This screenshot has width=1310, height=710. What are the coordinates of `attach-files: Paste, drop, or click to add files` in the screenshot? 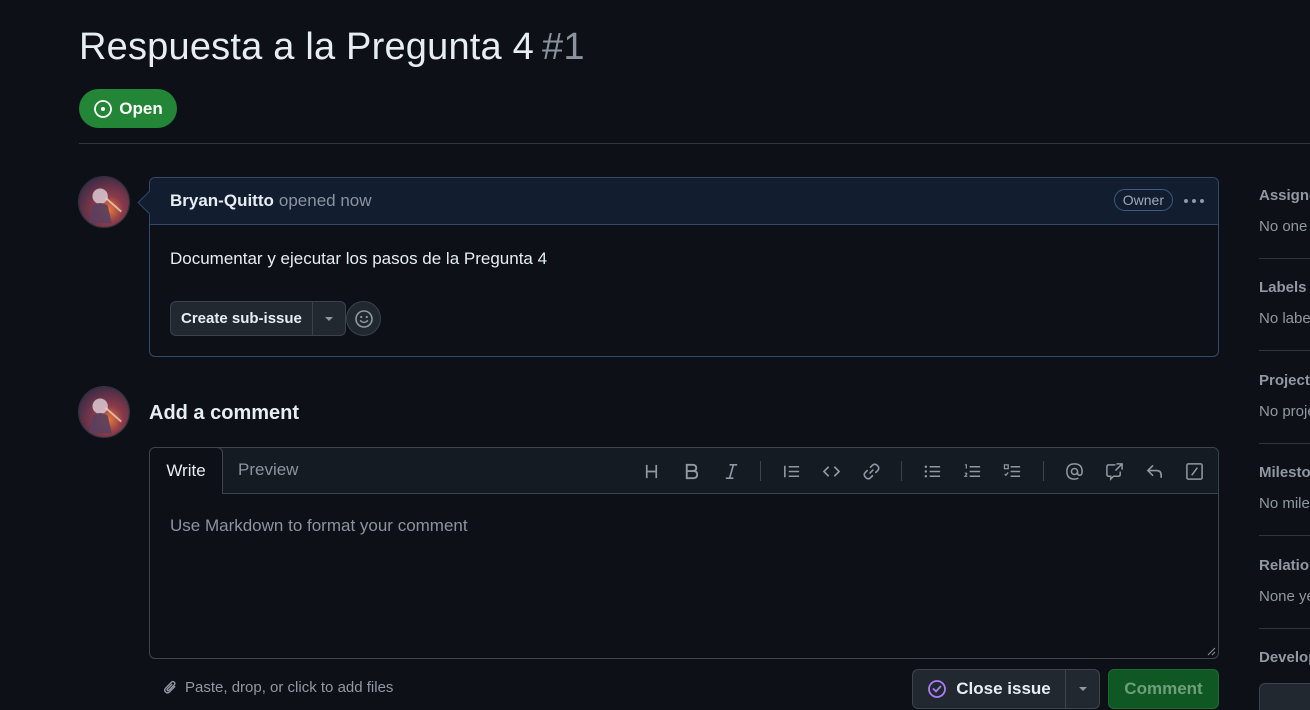 It's located at (277, 687).